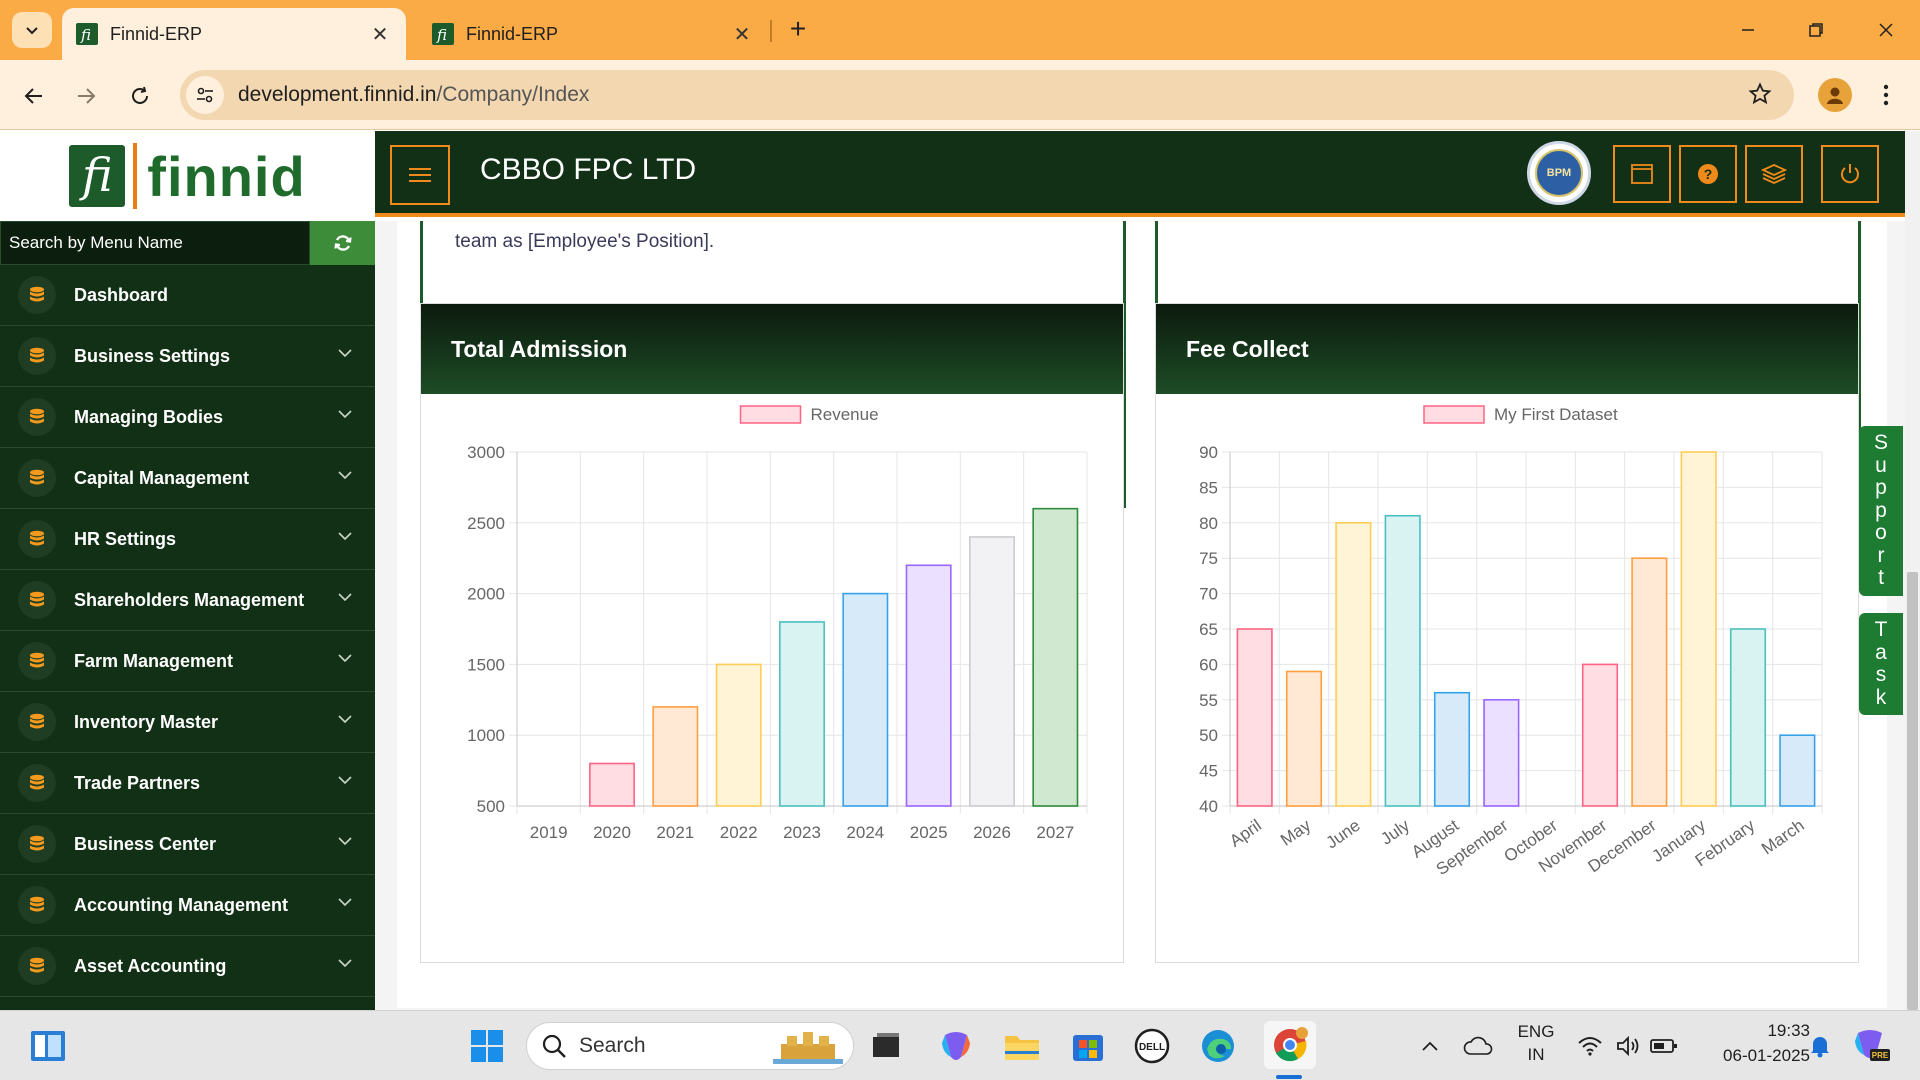  Describe the element at coordinates (1208, 523) in the screenshot. I see `y-tick-label: 80` at that location.